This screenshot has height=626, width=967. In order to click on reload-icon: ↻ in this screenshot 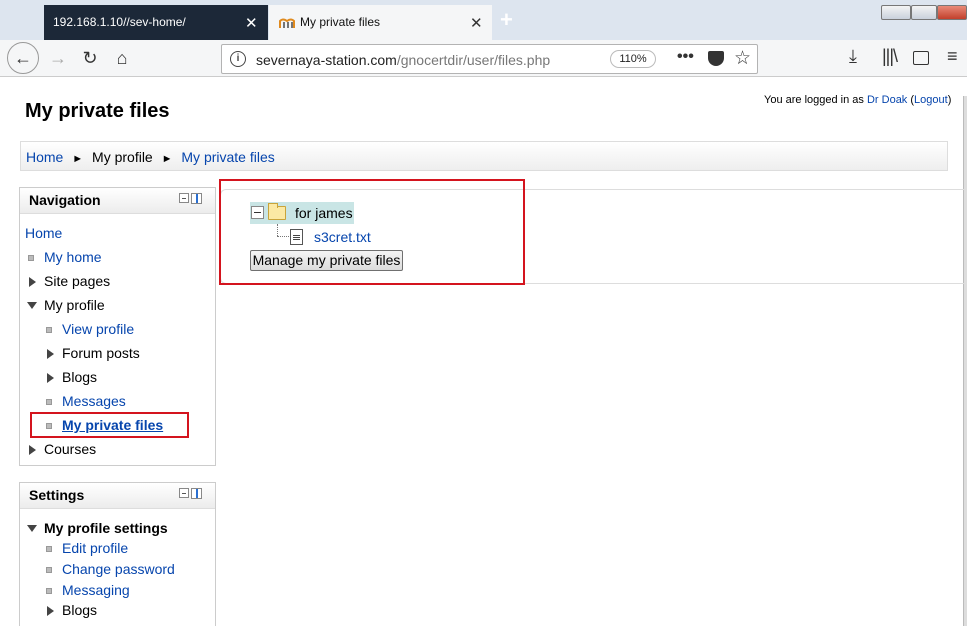, I will do `click(90, 58)`.